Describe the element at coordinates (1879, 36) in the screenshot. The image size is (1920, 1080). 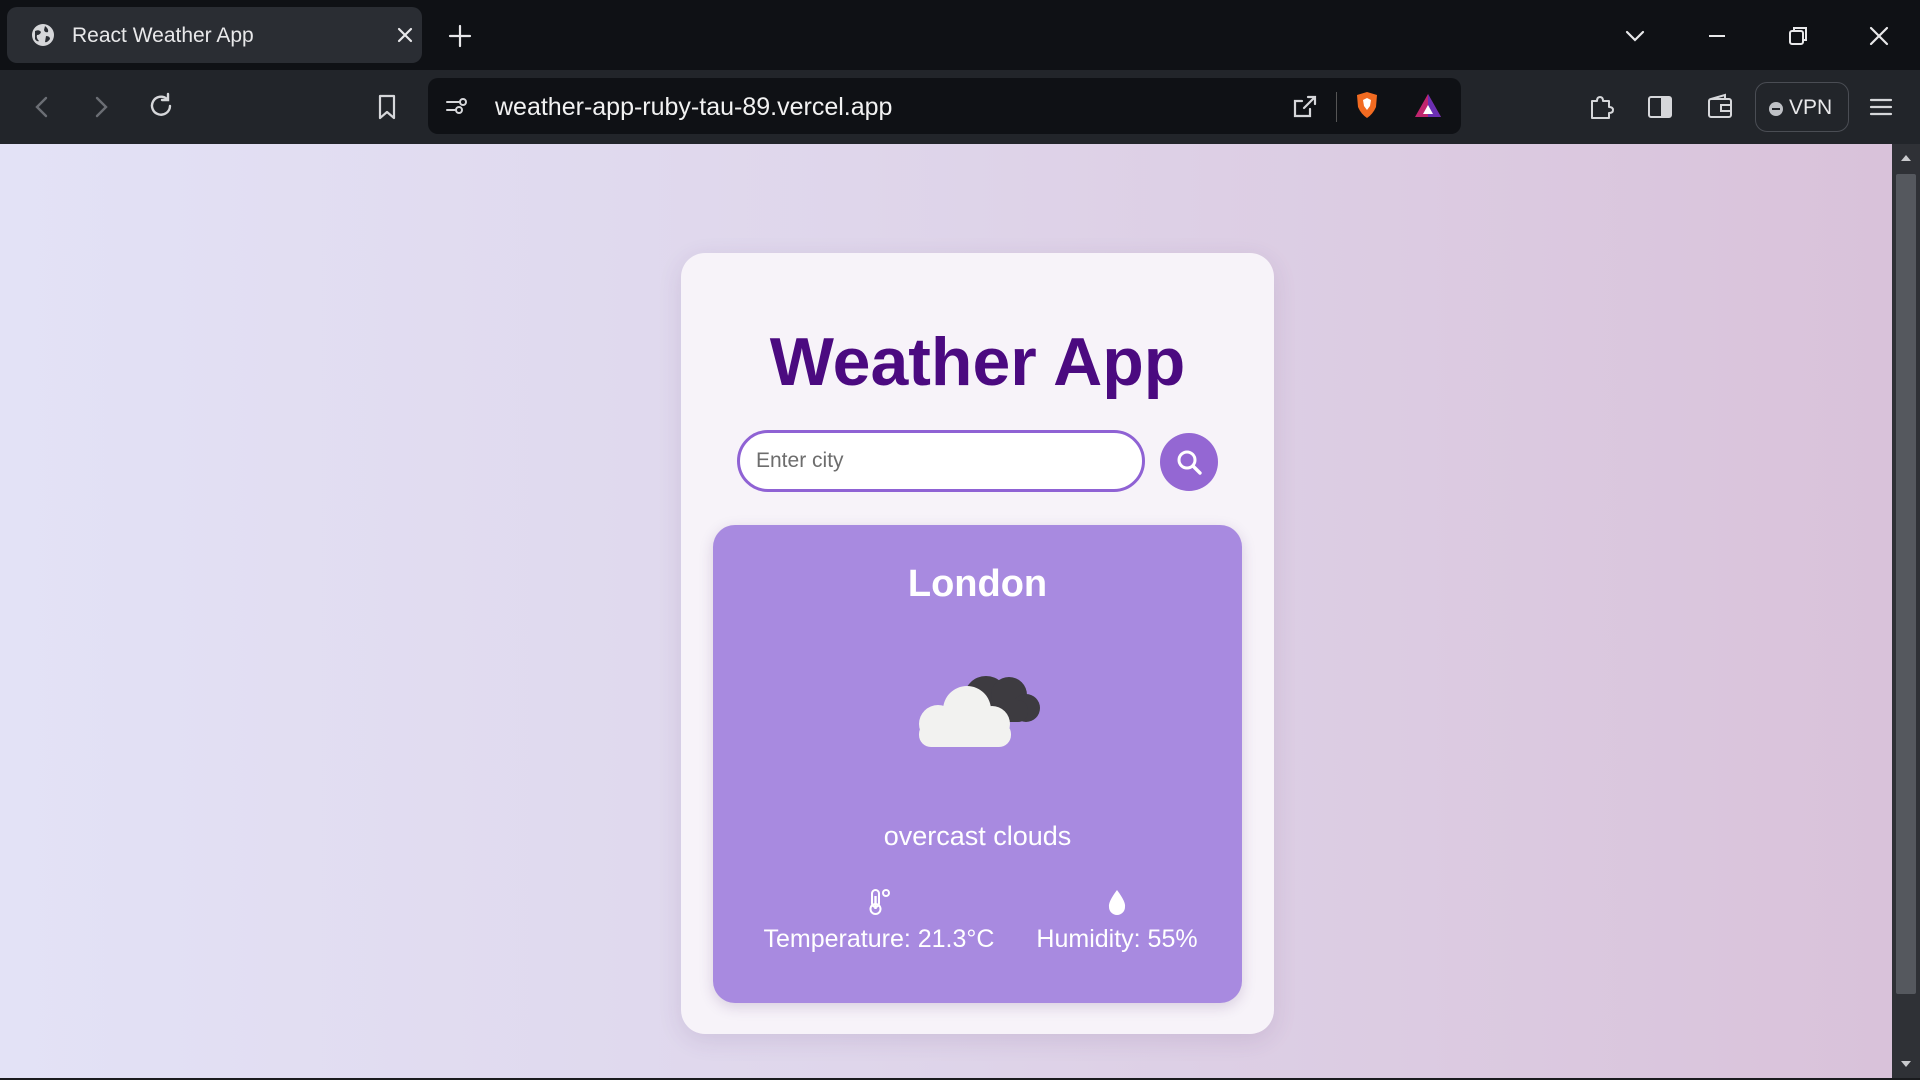
I see `window-close-icon` at that location.